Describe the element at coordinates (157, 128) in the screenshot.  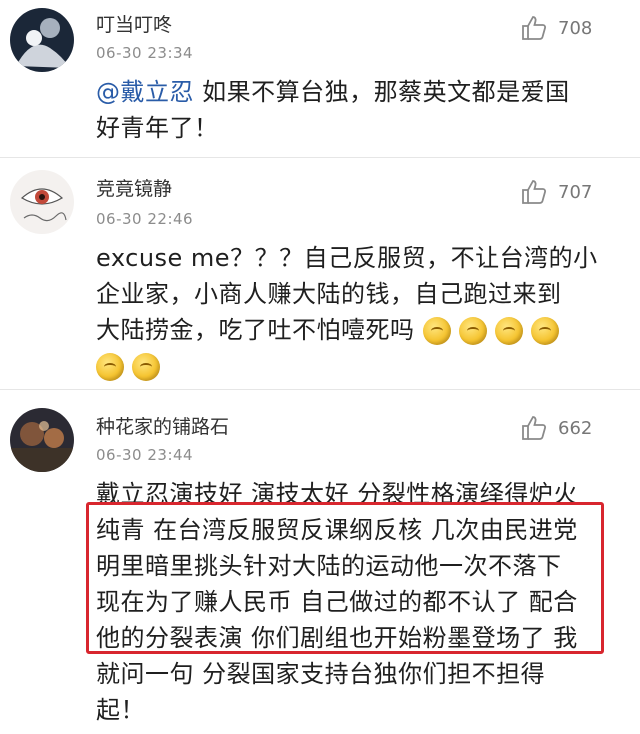
I see `text-line: 好青年了！` at that location.